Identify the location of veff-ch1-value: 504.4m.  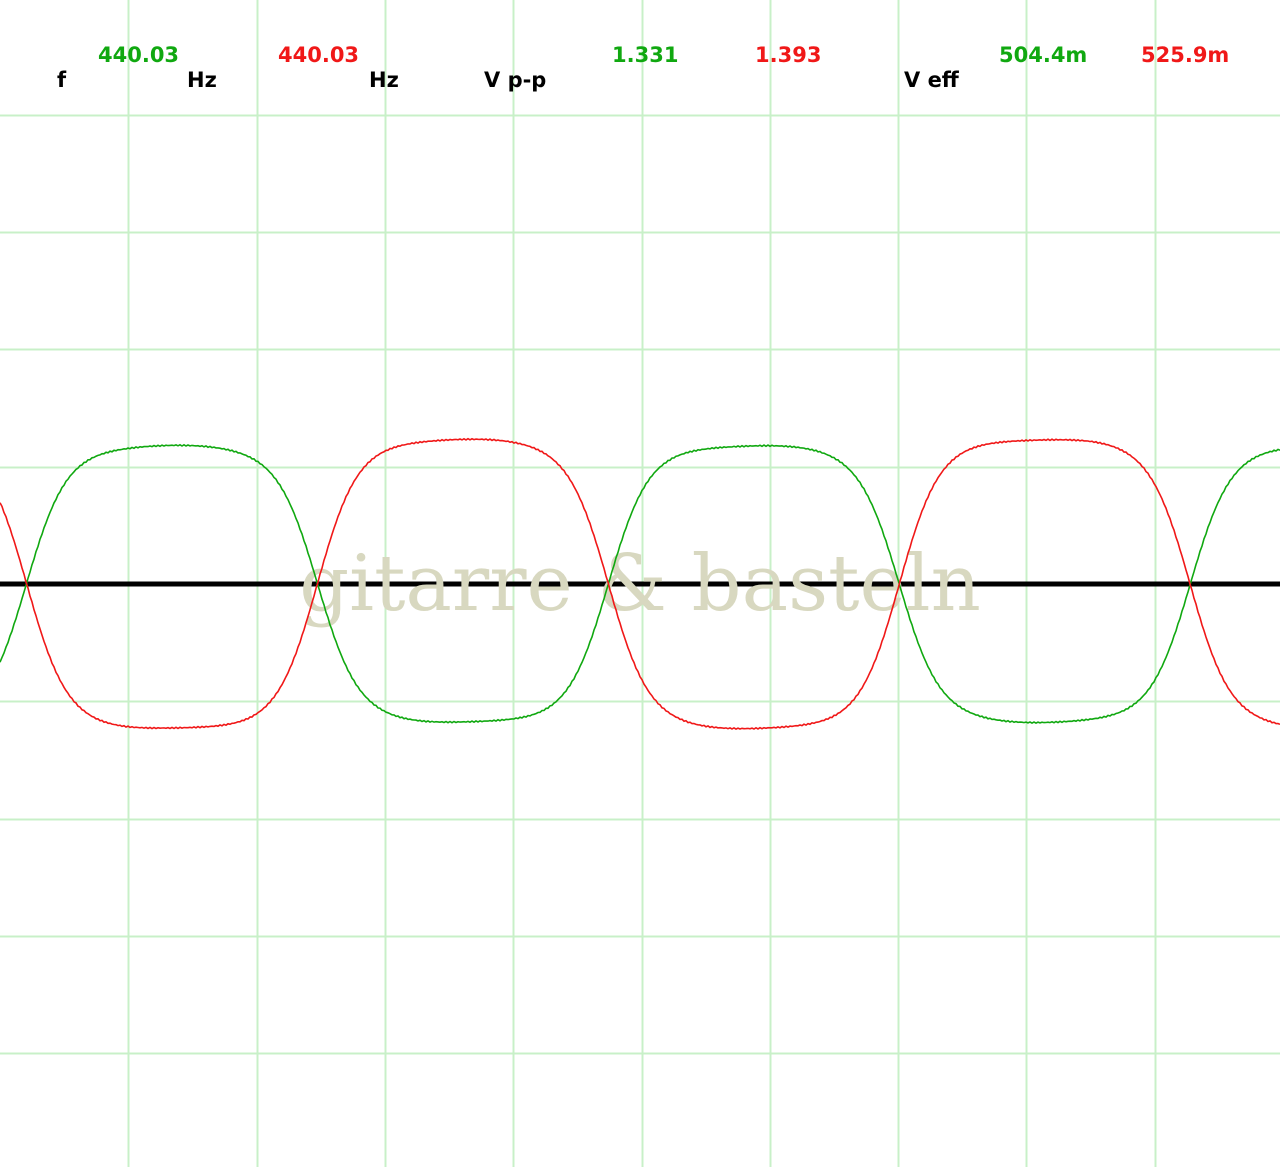
(1043, 55).